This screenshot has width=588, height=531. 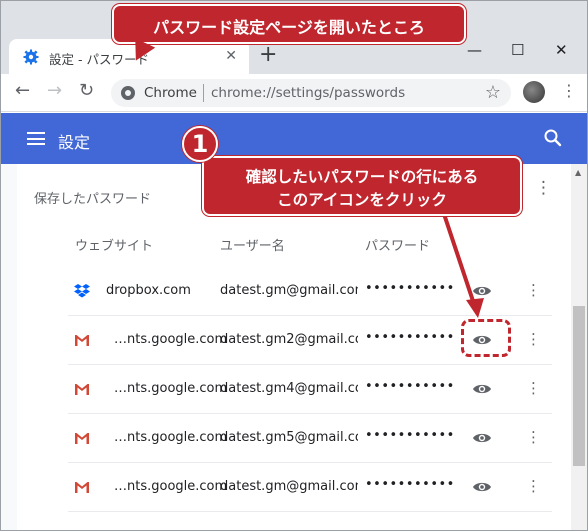 I want to click on row-username: datest.gm5@gmail.com, so click(x=289, y=437).